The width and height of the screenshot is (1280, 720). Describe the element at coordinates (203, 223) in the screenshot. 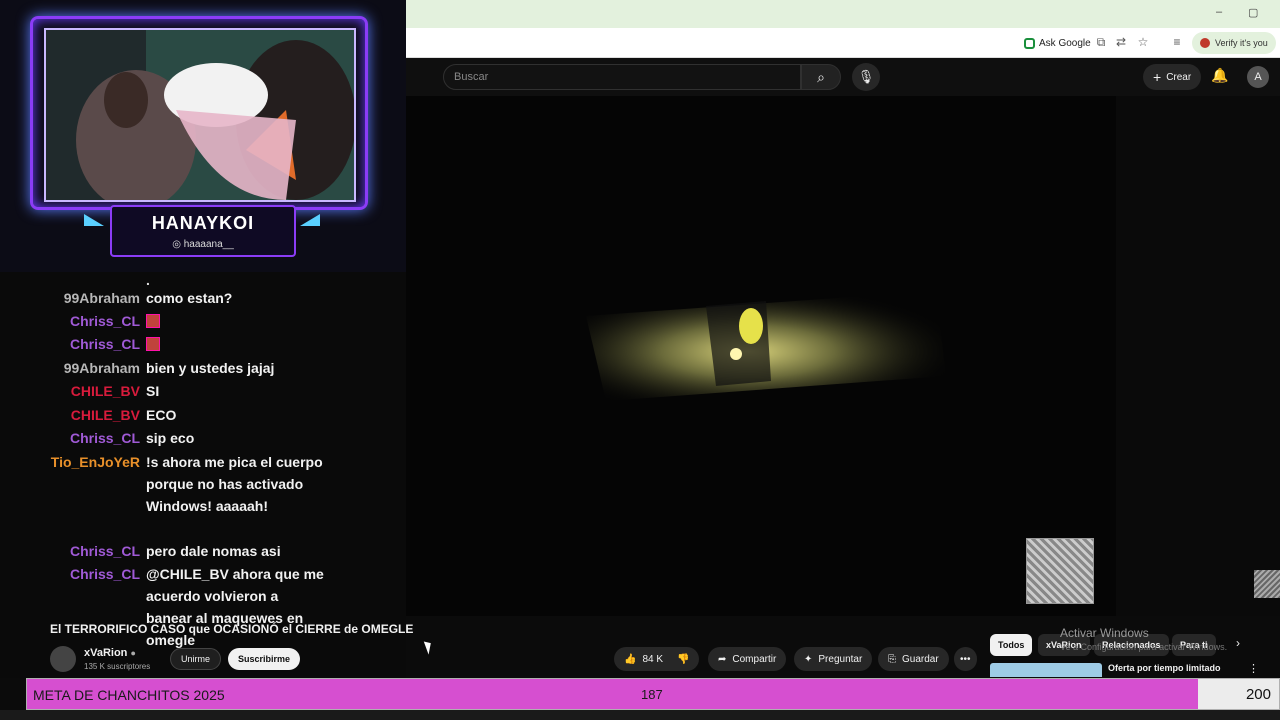

I see `streamer-name: HANAYKOI` at that location.